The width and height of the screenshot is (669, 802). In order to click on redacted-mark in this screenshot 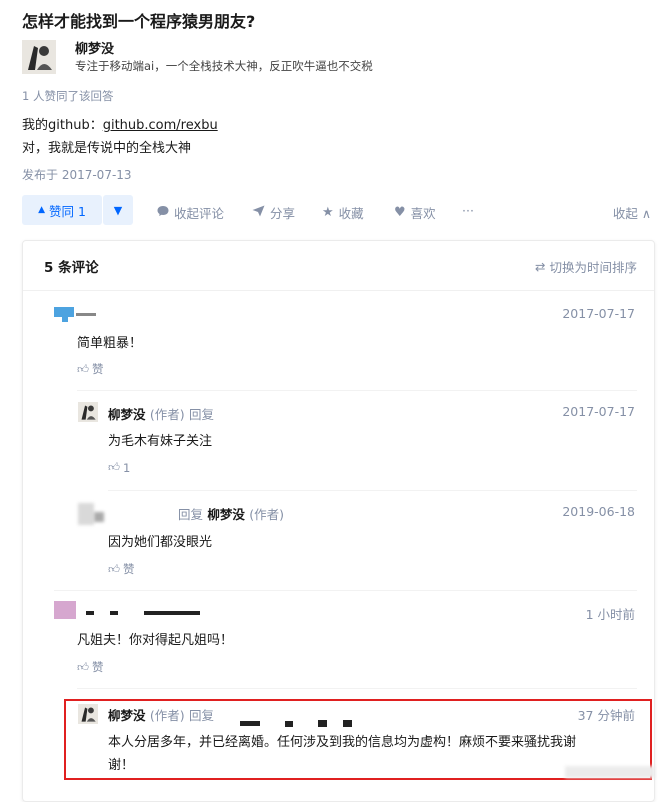, I will do `click(99, 517)`.